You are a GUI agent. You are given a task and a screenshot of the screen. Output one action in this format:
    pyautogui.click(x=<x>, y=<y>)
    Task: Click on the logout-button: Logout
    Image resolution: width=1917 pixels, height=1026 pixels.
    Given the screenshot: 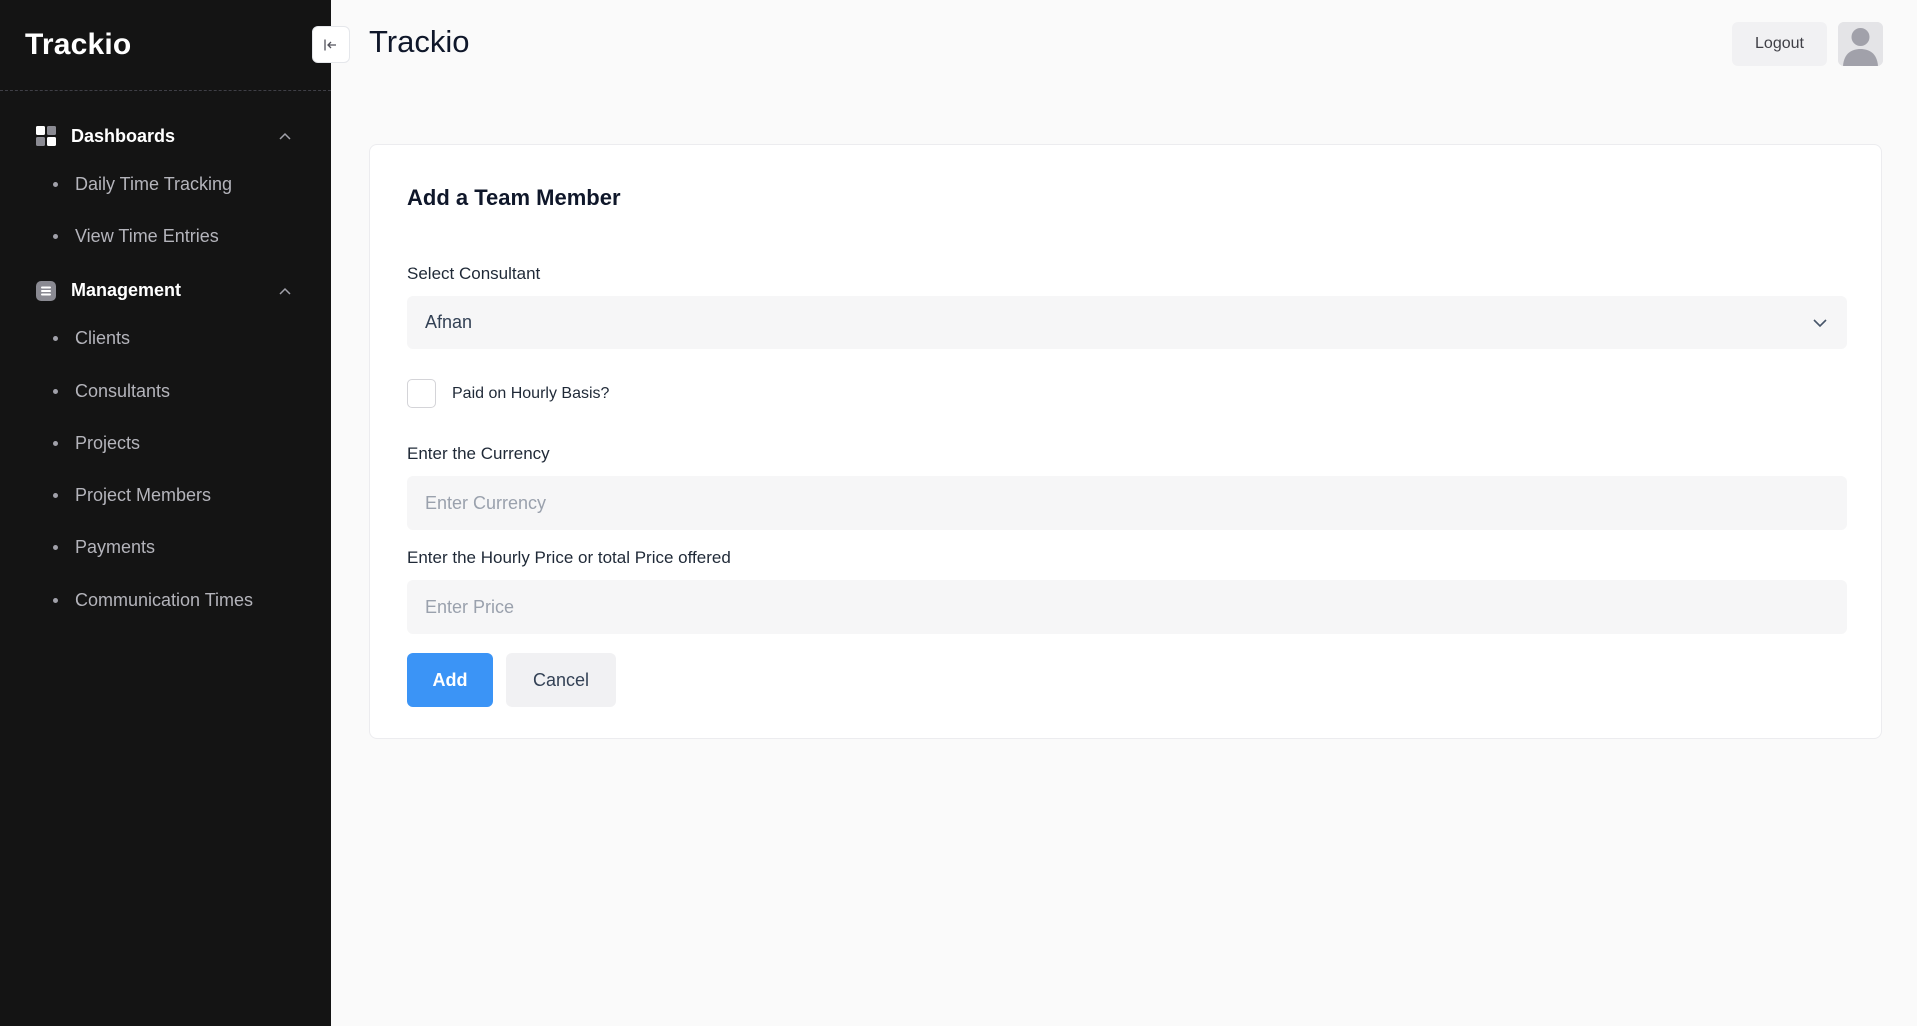 What is the action you would take?
    pyautogui.click(x=1779, y=44)
    